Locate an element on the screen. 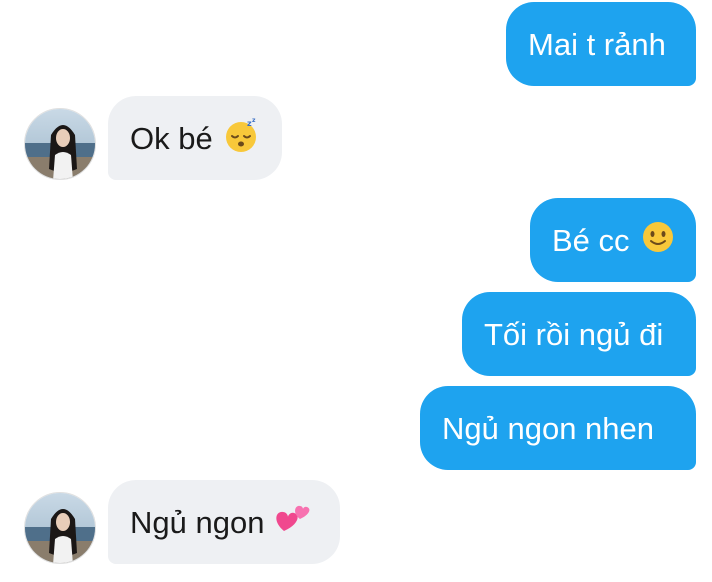  incoming-message-bubble: Ok bé z z is located at coordinates (195, 138).